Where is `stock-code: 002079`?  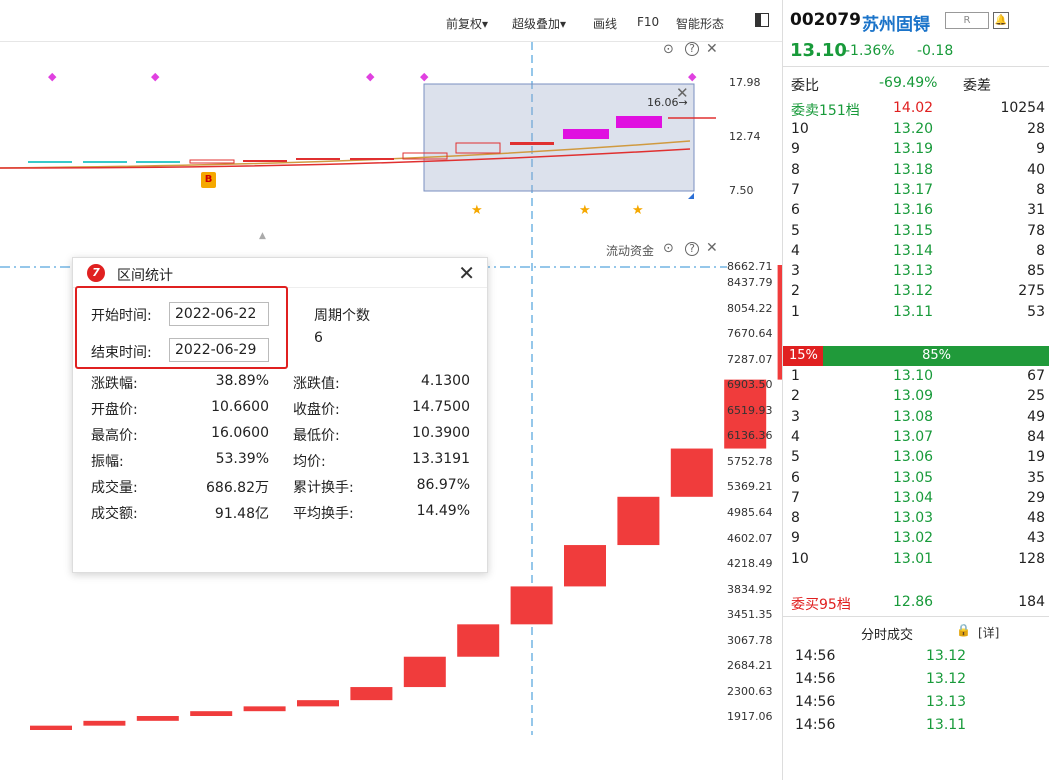
stock-code: 002079 is located at coordinates (825, 20).